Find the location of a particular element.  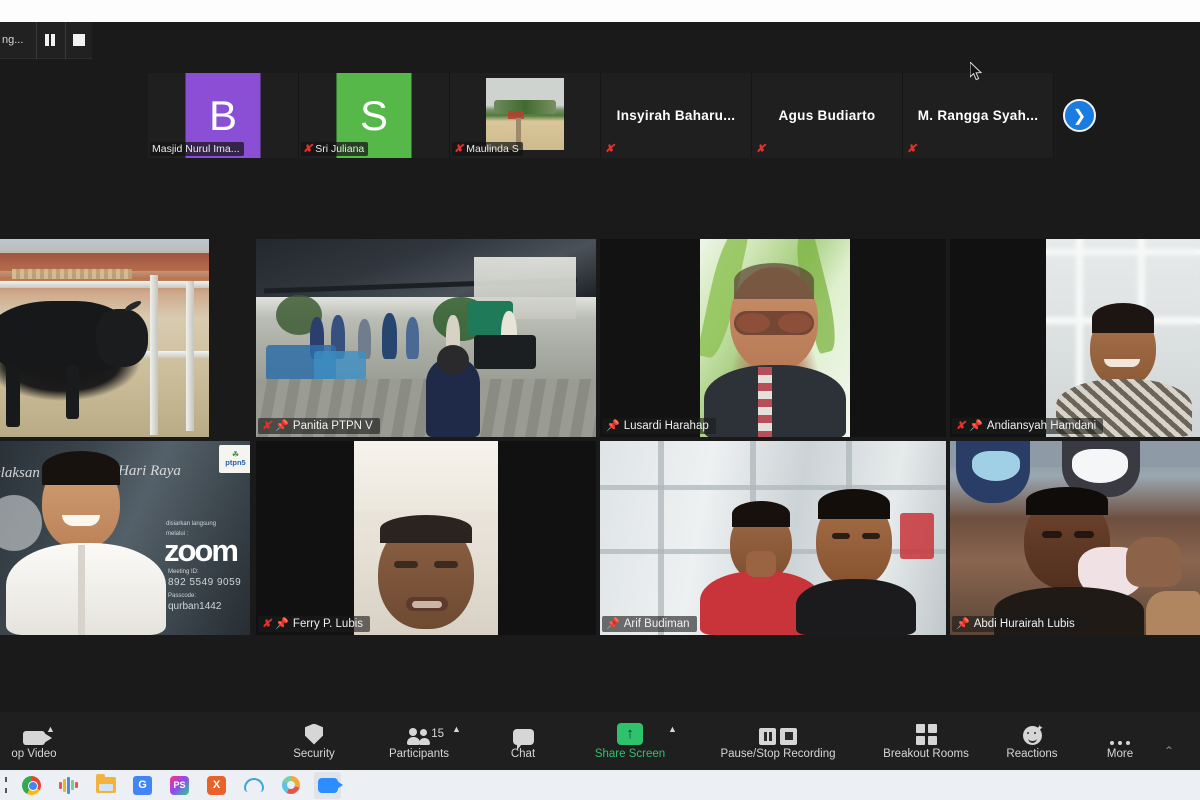

participant-name: Andiansyah Hamdani is located at coordinates (1041, 426).